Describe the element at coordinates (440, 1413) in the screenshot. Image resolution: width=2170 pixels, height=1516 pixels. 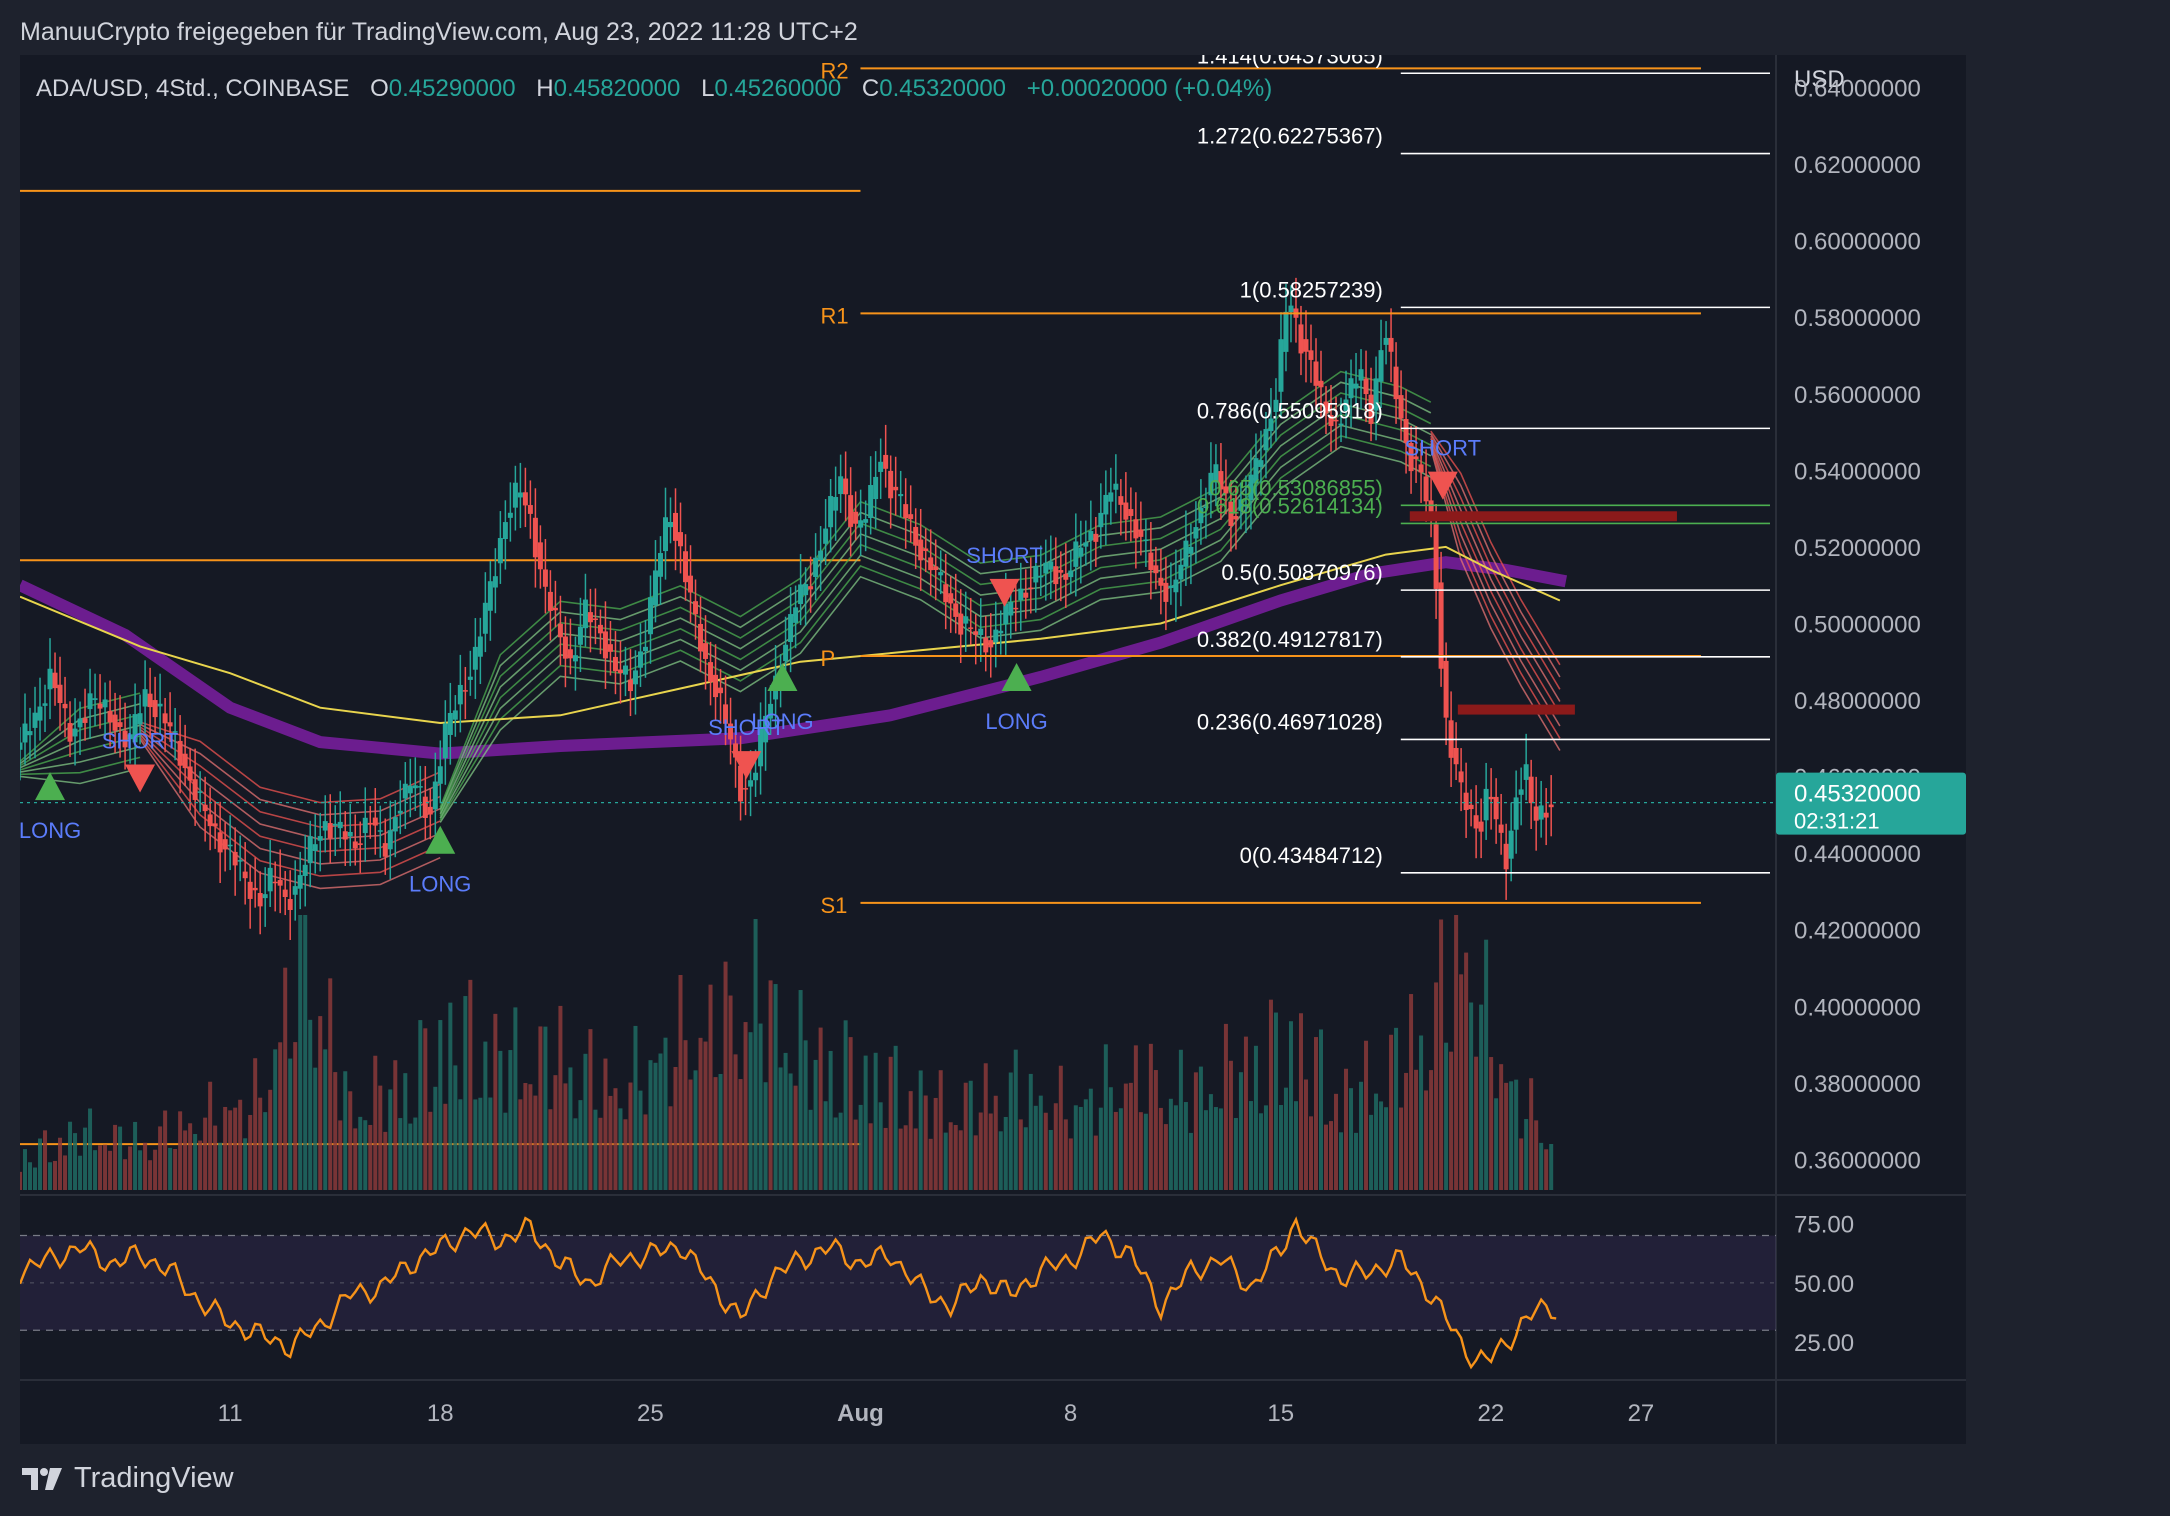
I see `x-tick-label: 18` at that location.